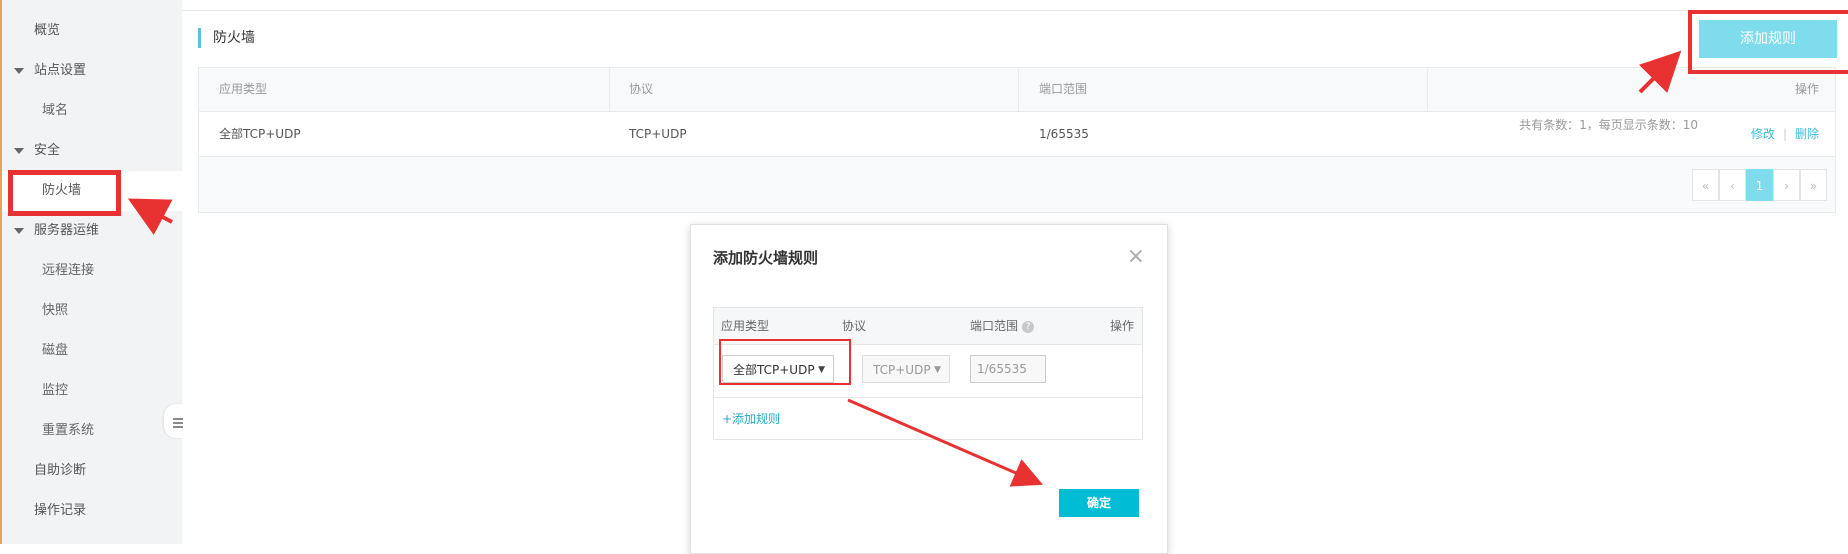 Image resolution: width=1848 pixels, height=554 pixels. What do you see at coordinates (766, 258) in the screenshot?
I see `dialog-title: 添加防火墙规则` at bounding box center [766, 258].